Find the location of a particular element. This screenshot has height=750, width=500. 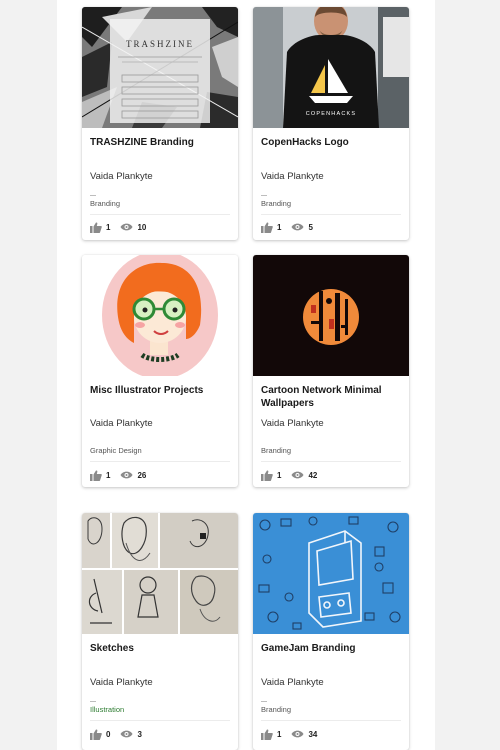

views-count: 3 is located at coordinates (139, 734).